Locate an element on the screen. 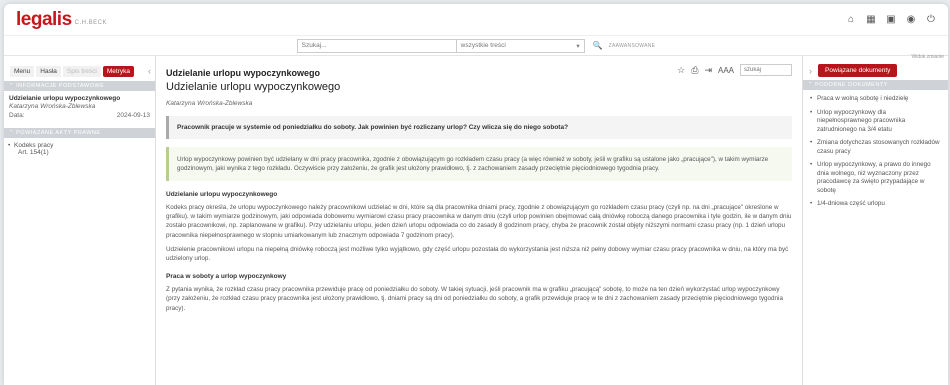  section-similar-docs: ⌃ PODOBNE DOKUMENTY is located at coordinates (875, 85).